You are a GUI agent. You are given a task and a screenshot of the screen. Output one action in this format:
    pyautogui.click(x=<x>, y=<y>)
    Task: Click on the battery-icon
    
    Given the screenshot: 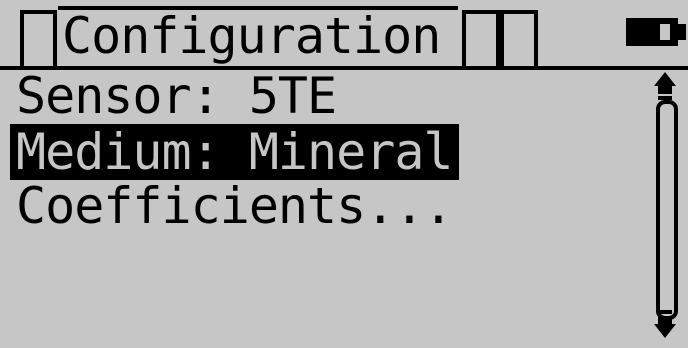 What is the action you would take?
    pyautogui.click(x=656, y=32)
    